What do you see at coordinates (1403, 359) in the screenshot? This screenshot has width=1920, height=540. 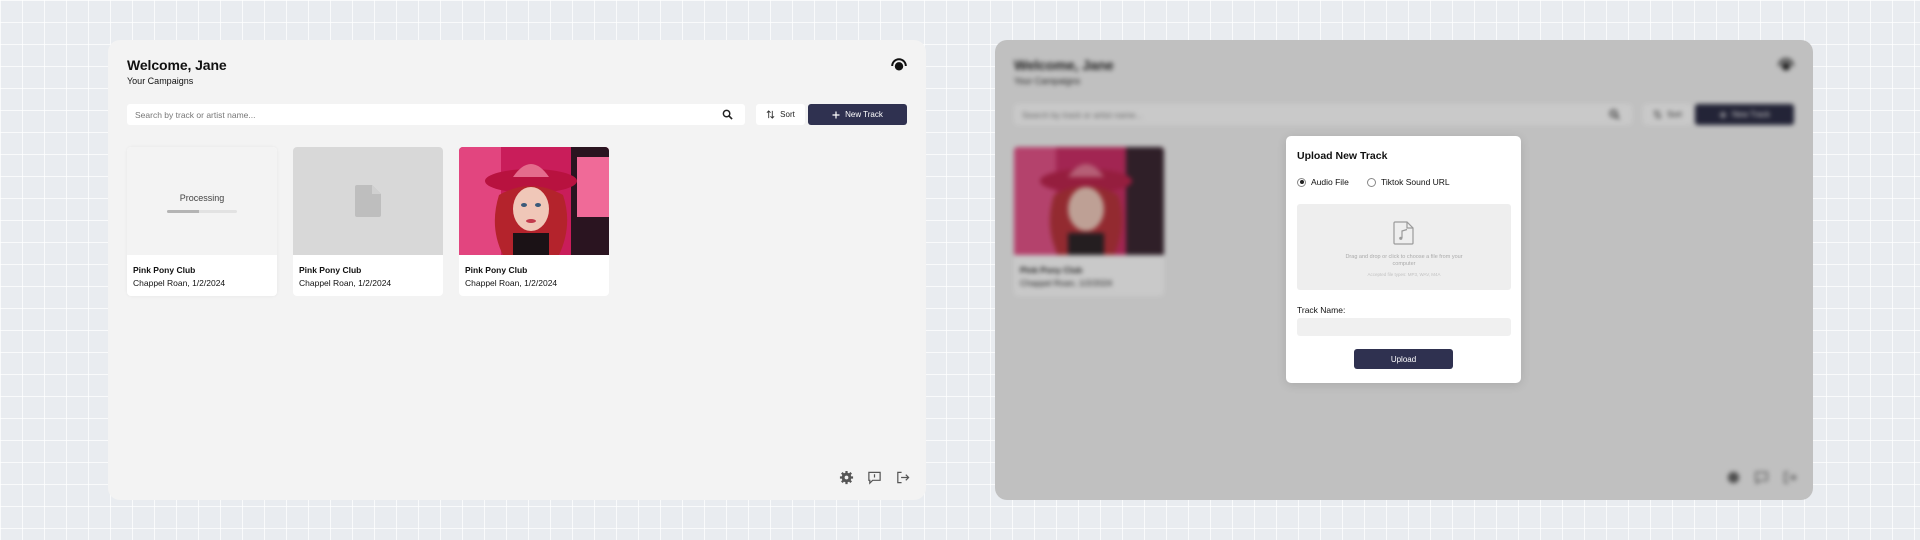 I see `upload-button: Upload` at bounding box center [1403, 359].